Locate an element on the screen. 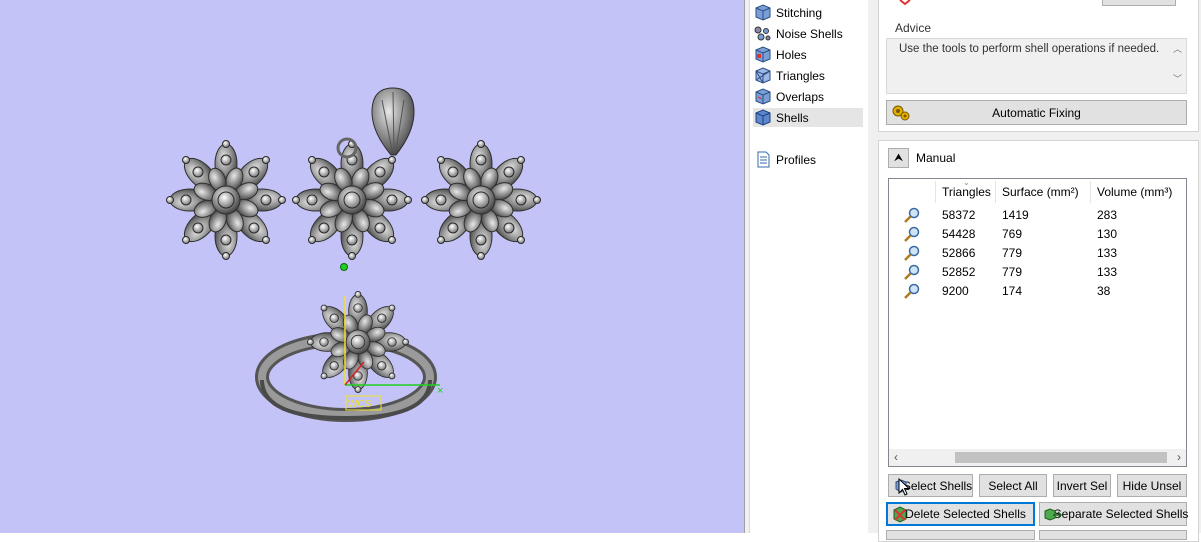 The image size is (1201, 542). nav-item-label: Triangles is located at coordinates (800, 75).